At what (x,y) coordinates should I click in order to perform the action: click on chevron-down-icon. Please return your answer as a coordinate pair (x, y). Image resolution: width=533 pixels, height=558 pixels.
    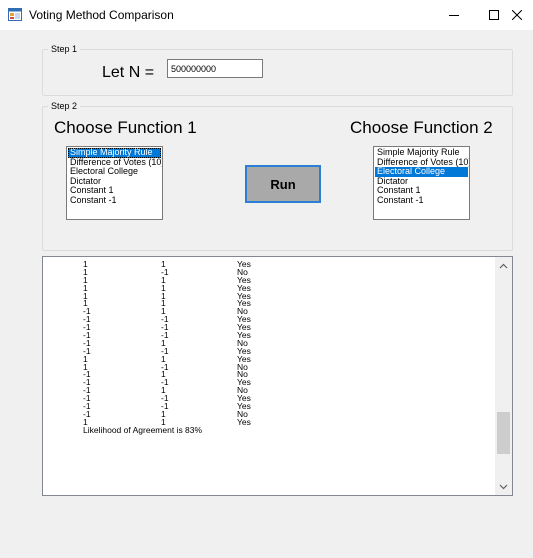
    Looking at the image, I should click on (503, 486).